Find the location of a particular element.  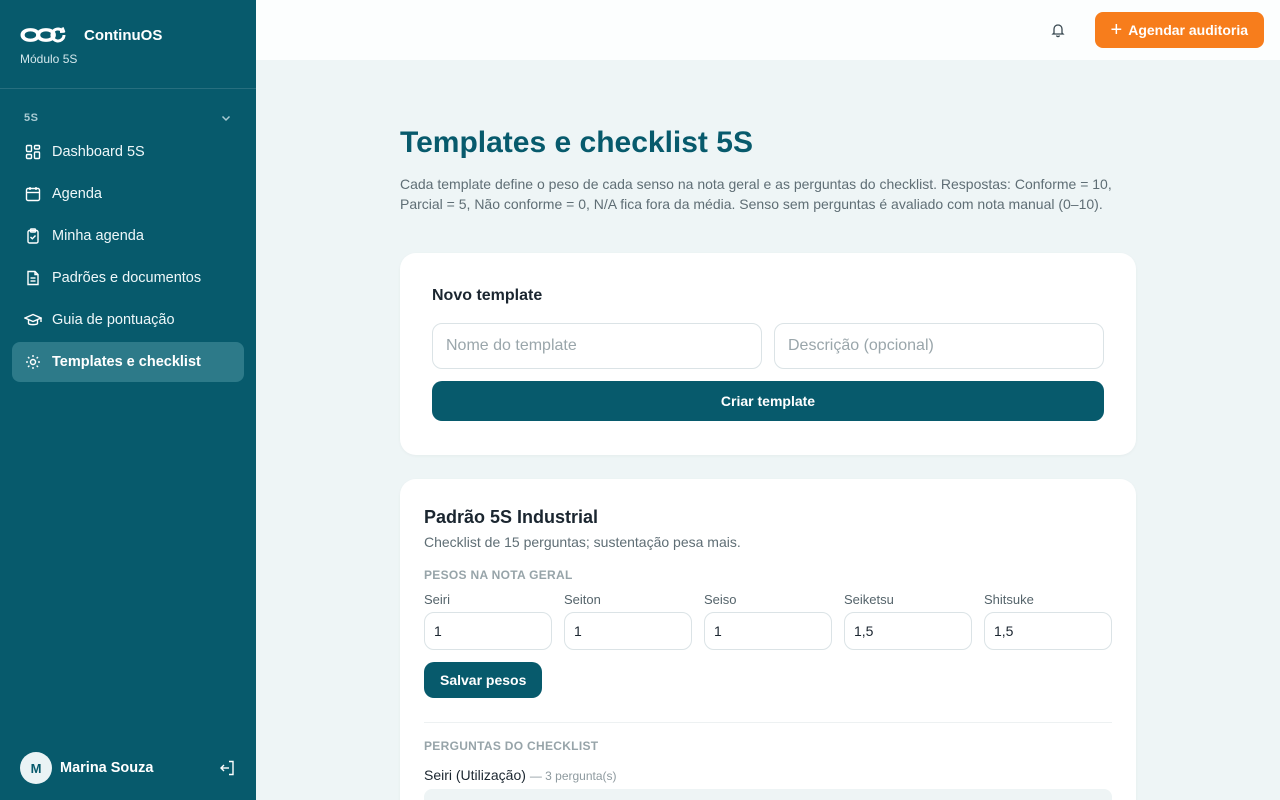

weight-label: Seiton is located at coordinates (582, 599).